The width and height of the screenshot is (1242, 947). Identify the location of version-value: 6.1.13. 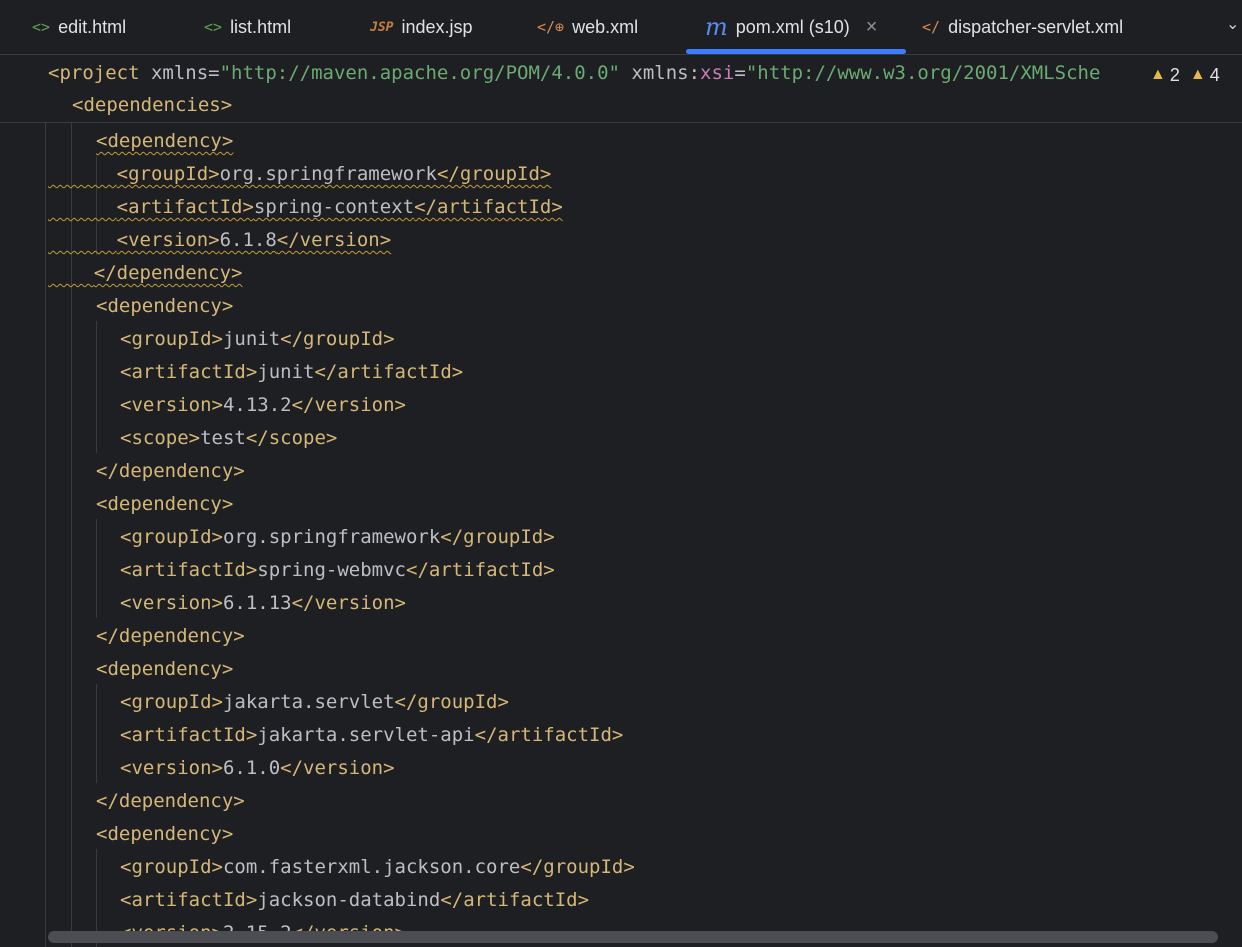
(257, 603).